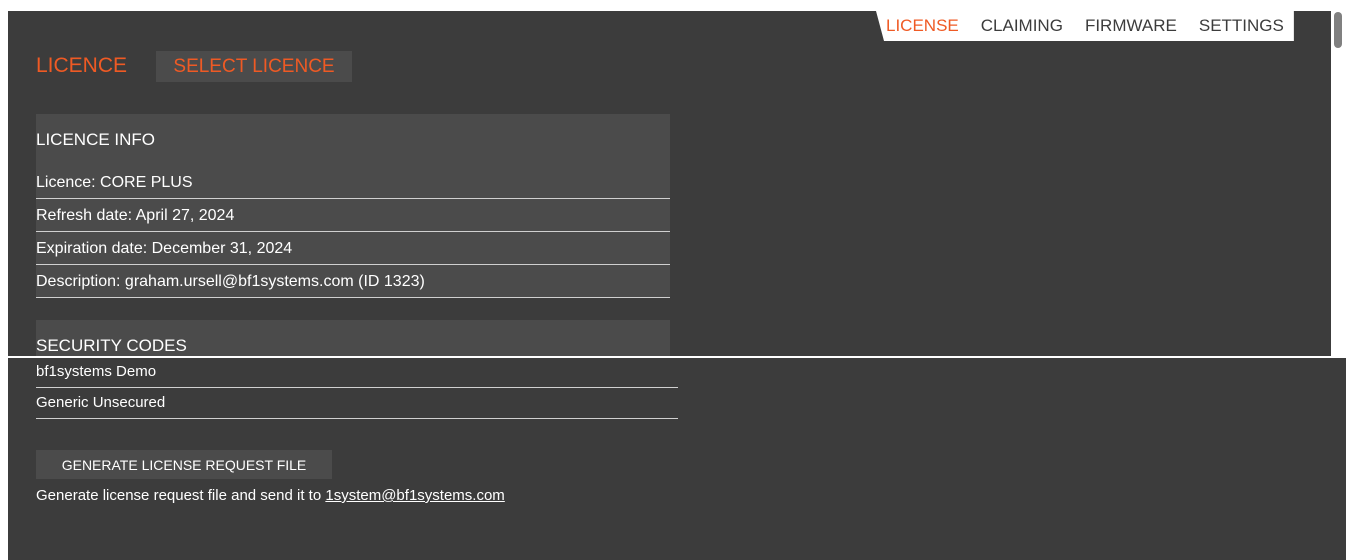 This screenshot has height=560, width=1346. I want to click on scrollbar-thumb, so click(1338, 30).